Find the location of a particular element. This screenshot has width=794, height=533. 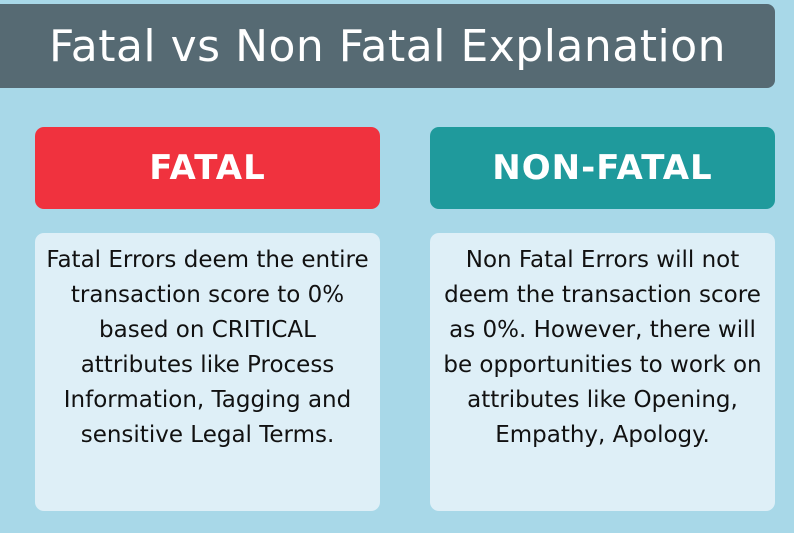

non-fatal-heading-label: NON-FATAL is located at coordinates (602, 168).